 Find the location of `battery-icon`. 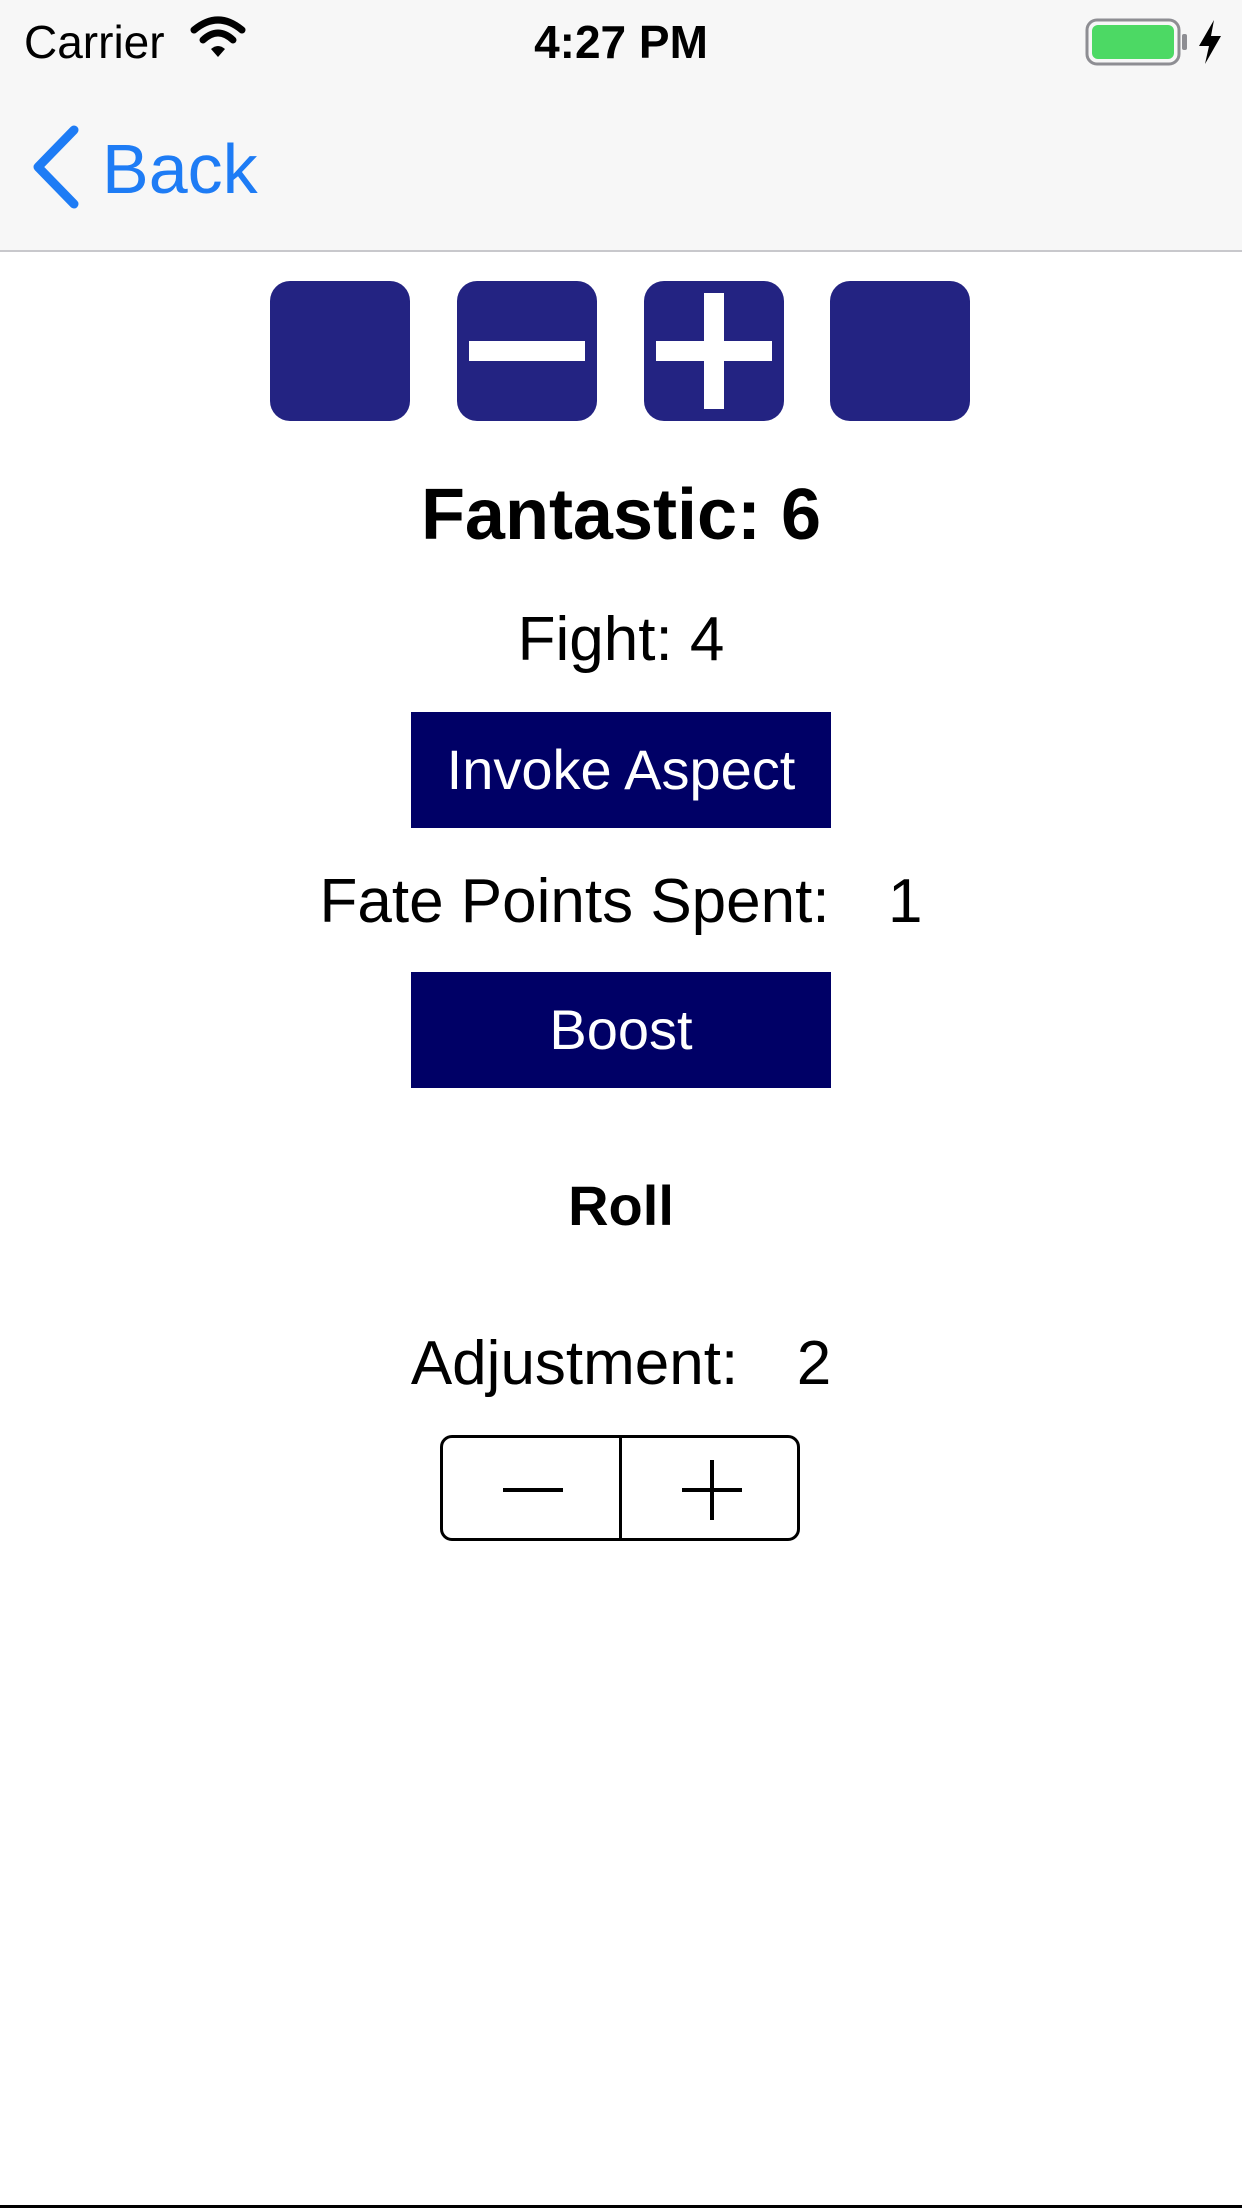

battery-icon is located at coordinates (1137, 44).